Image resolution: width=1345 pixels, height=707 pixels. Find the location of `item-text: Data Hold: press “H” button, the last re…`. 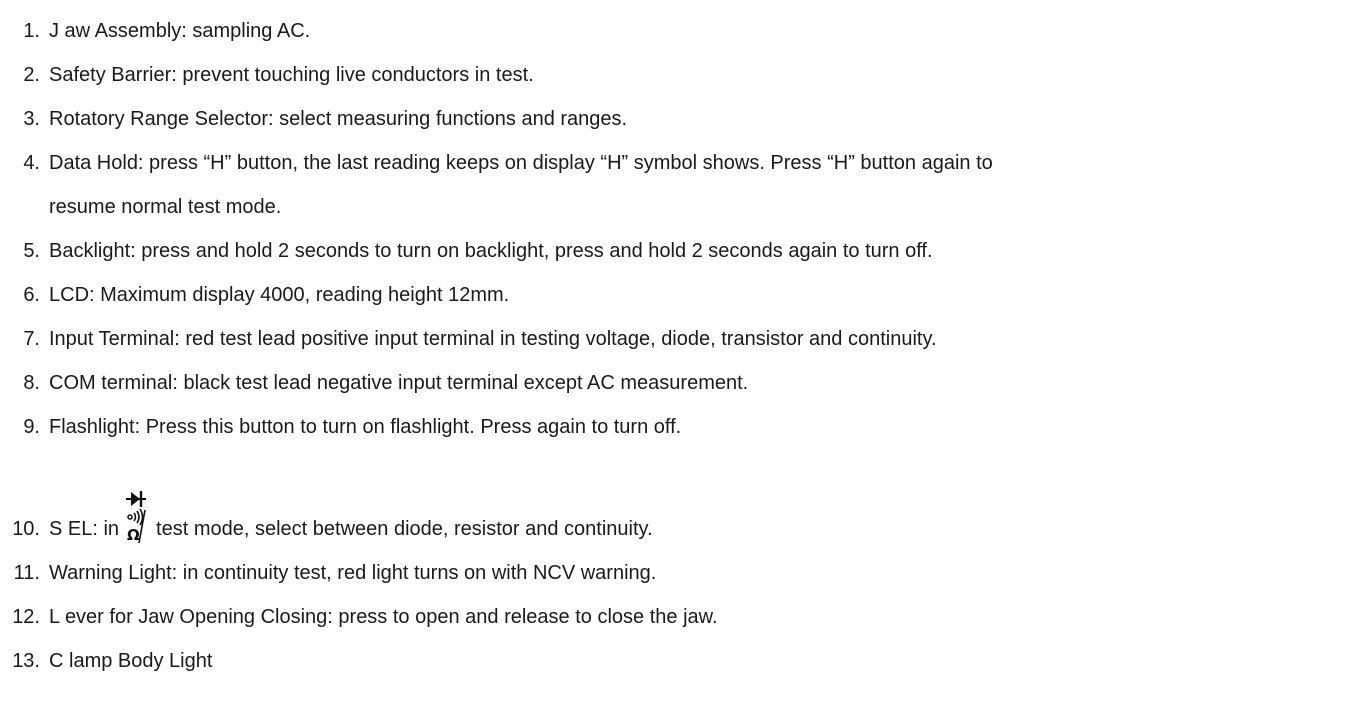

item-text: Data Hold: press “H” button, the last re… is located at coordinates (521, 185).